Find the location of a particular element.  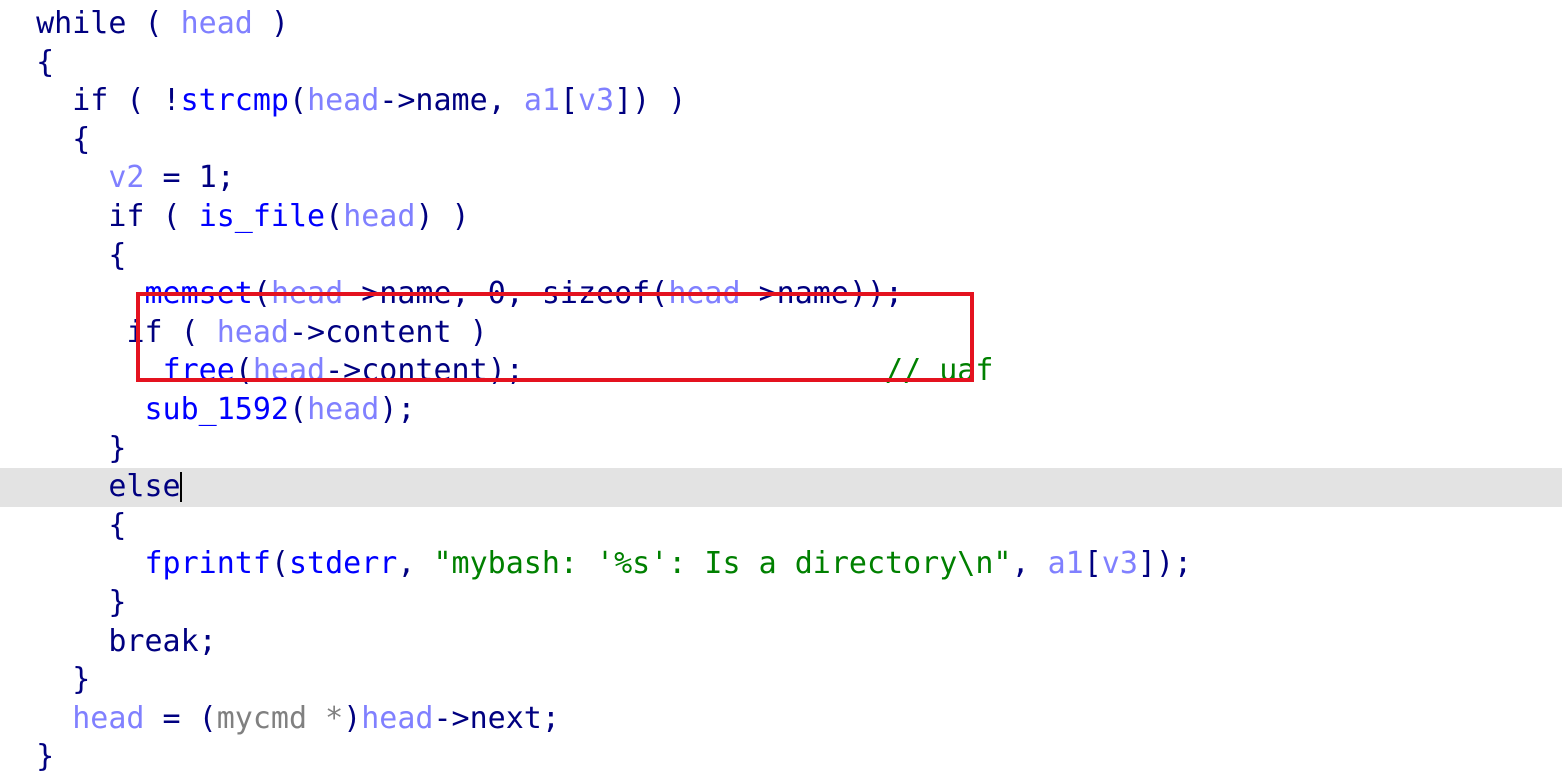

code-token-func: fprintf is located at coordinates (207, 564).